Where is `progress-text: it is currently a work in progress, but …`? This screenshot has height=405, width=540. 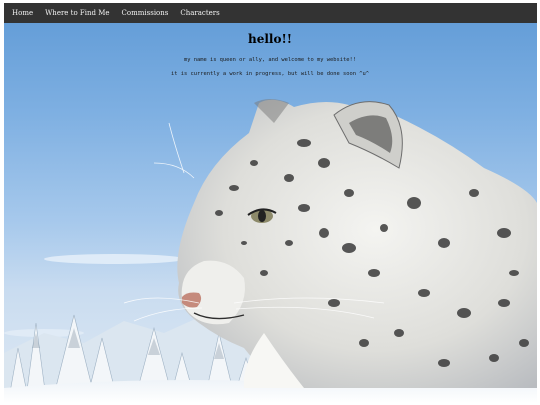 progress-text: it is currently a work in progress, but … is located at coordinates (270, 74).